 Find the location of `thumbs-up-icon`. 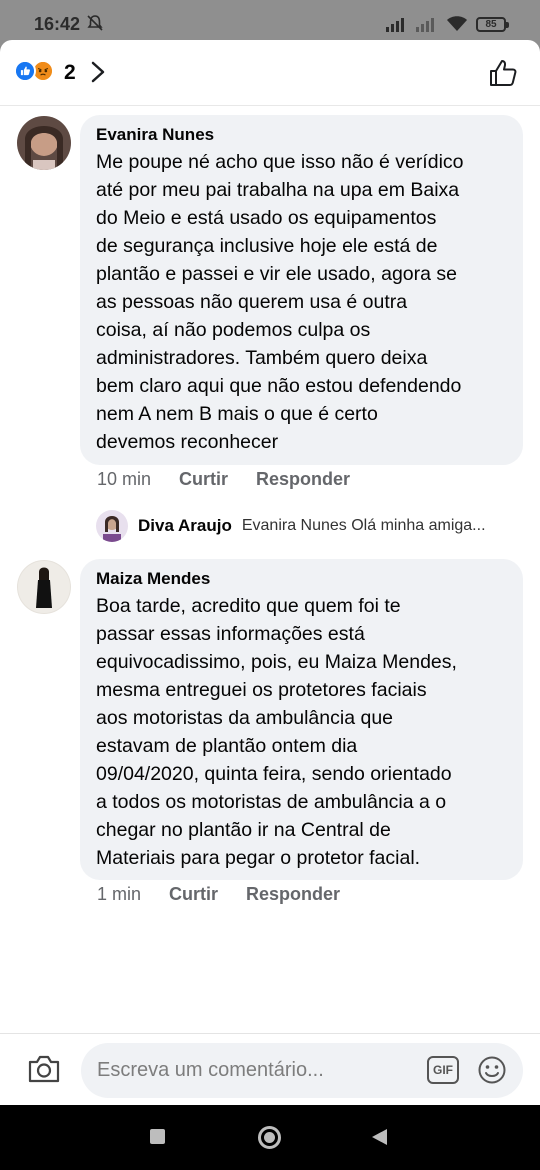

thumbs-up-icon is located at coordinates (503, 73).